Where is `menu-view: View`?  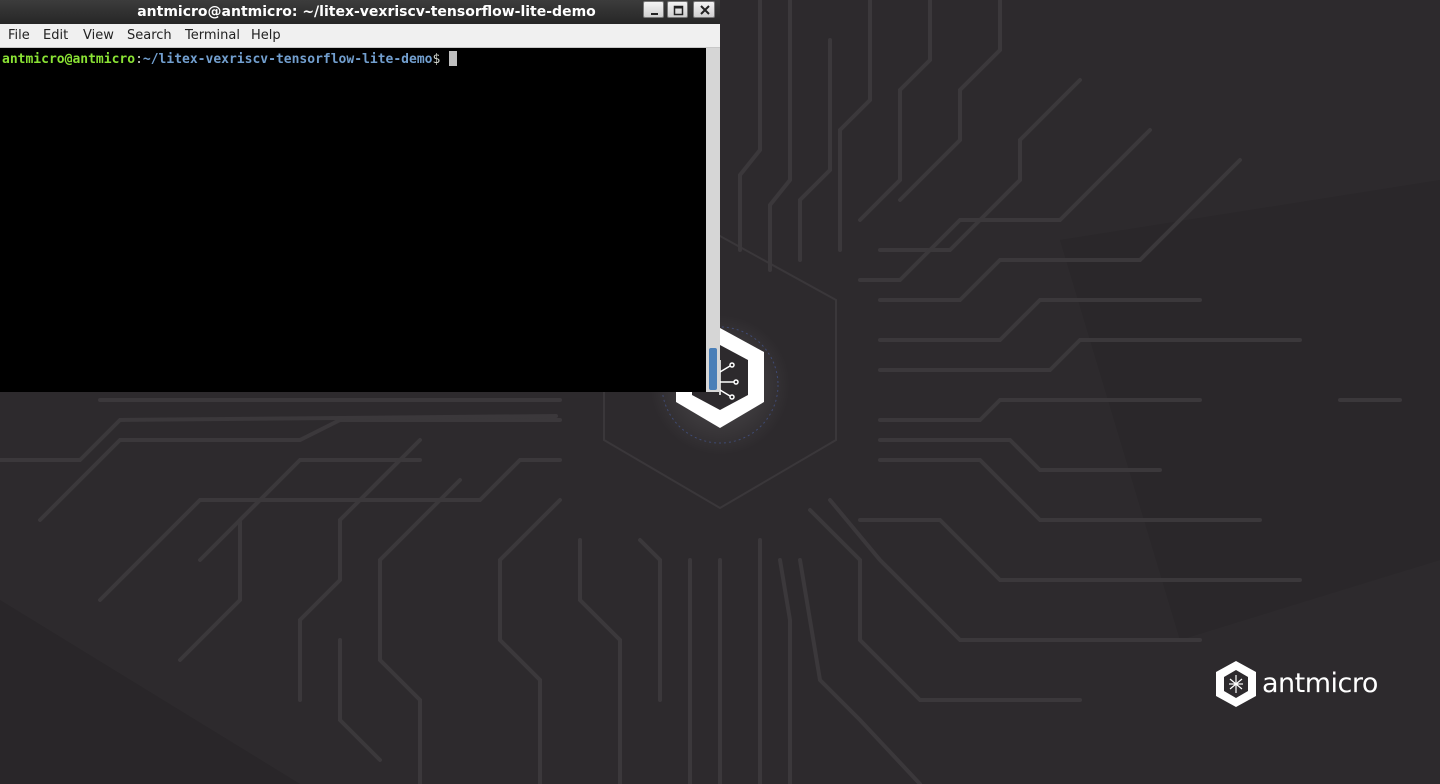
menu-view: View is located at coordinates (98, 36).